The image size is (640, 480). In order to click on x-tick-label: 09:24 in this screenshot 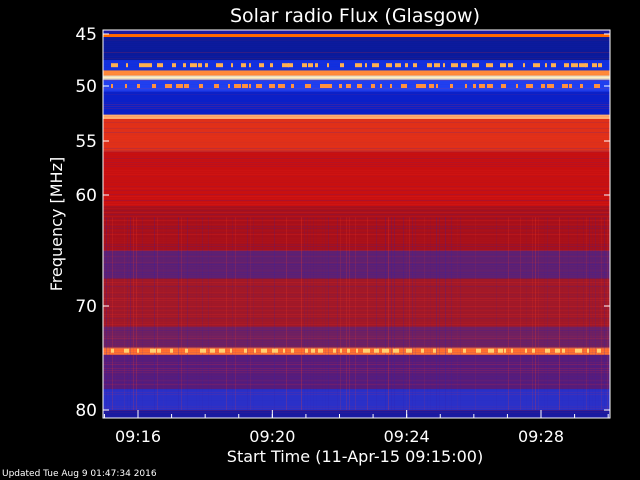, I will do `click(407, 436)`.